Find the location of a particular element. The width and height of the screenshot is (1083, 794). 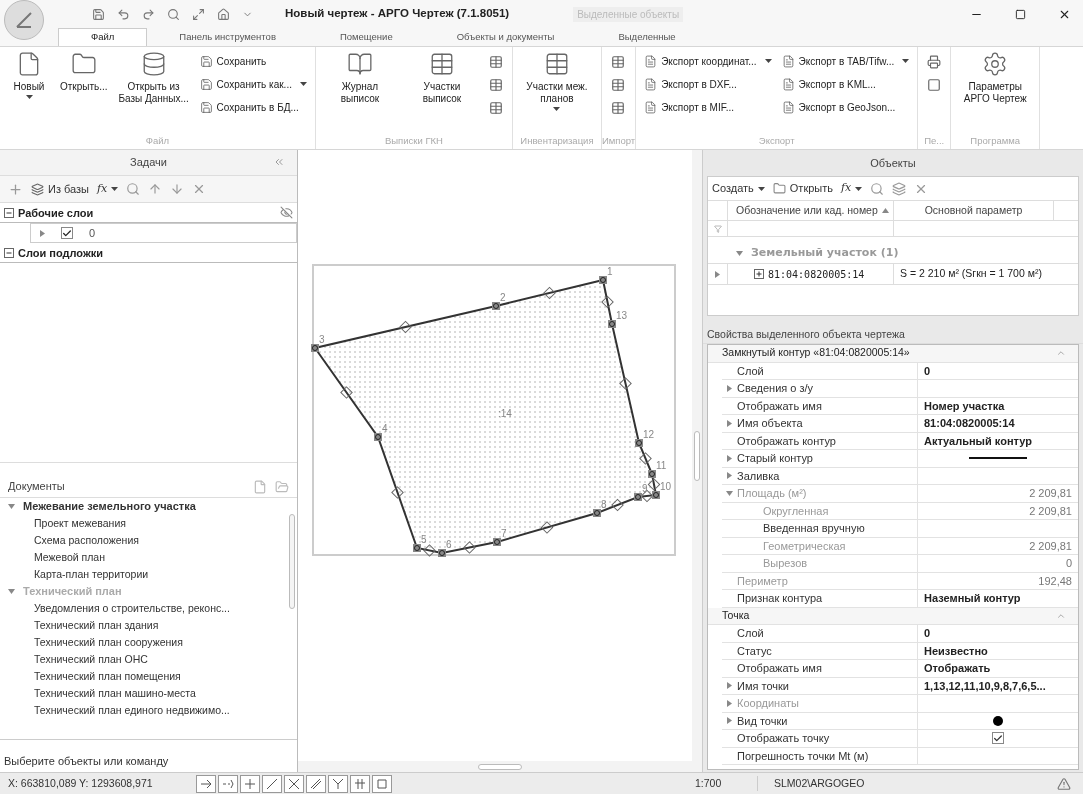

document-item: Проект межевания is located at coordinates (143, 523).